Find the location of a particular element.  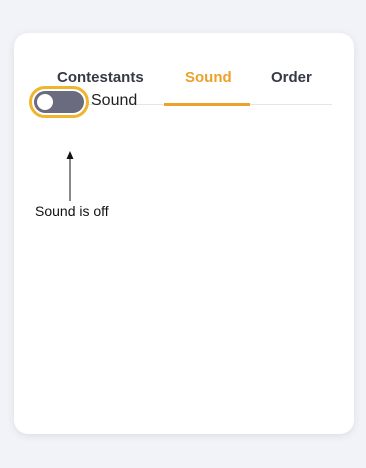

sound-toggle-switch is located at coordinates (59, 102).